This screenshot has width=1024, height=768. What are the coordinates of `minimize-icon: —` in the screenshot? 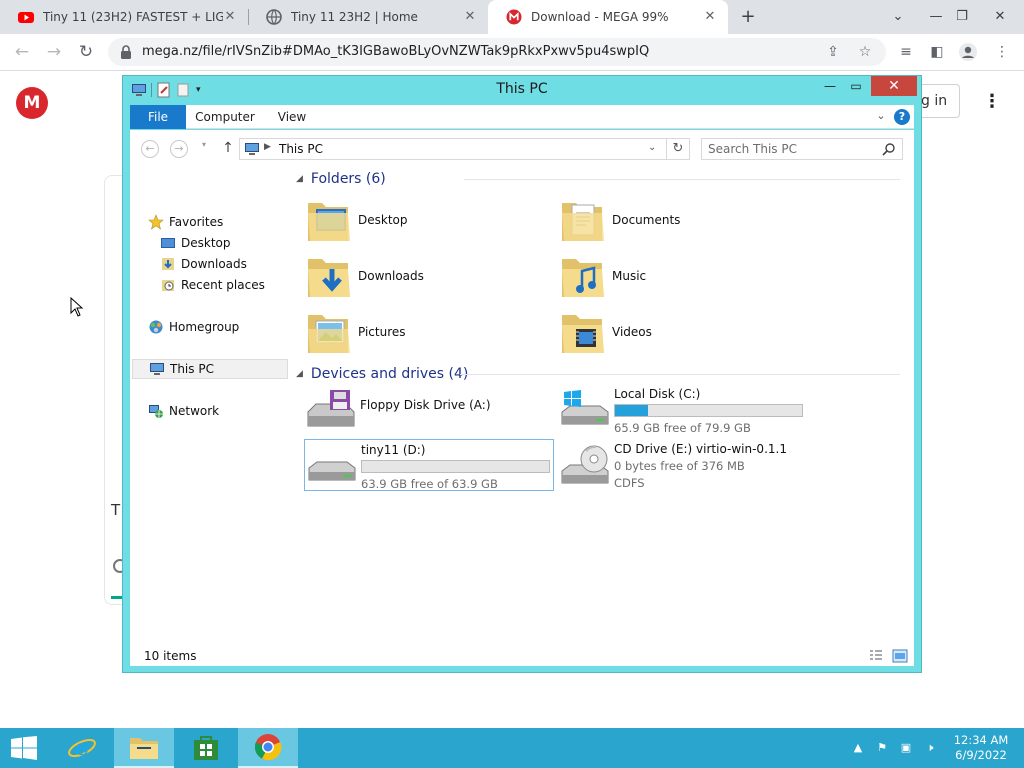 It's located at (830, 86).